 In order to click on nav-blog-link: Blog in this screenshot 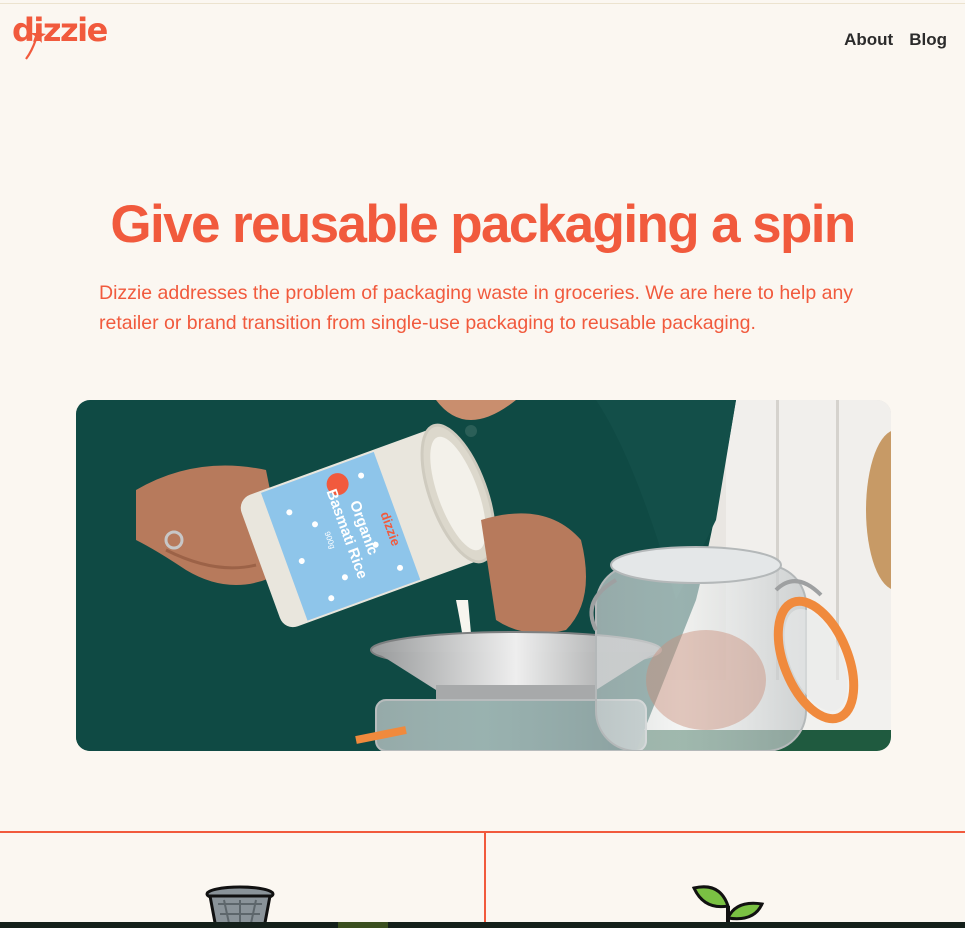, I will do `click(928, 40)`.